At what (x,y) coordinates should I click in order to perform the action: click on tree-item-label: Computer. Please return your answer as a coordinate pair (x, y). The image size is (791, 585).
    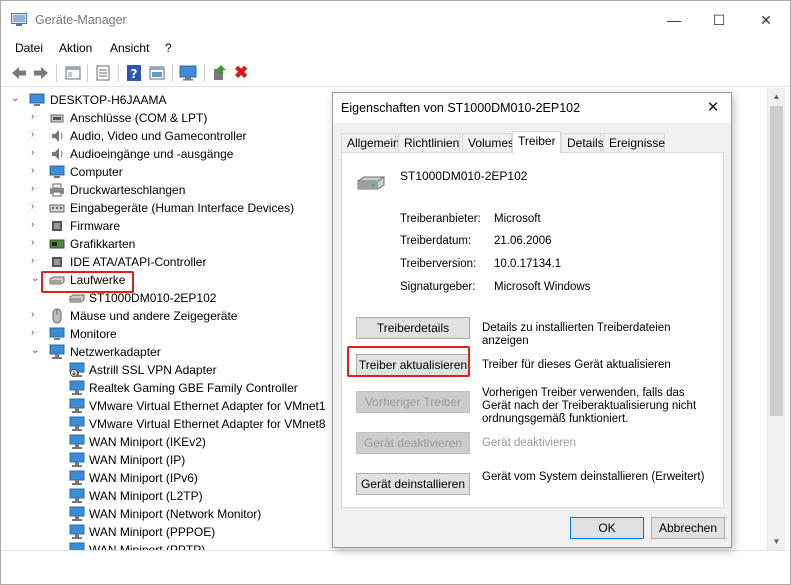
    Looking at the image, I should click on (96, 172).